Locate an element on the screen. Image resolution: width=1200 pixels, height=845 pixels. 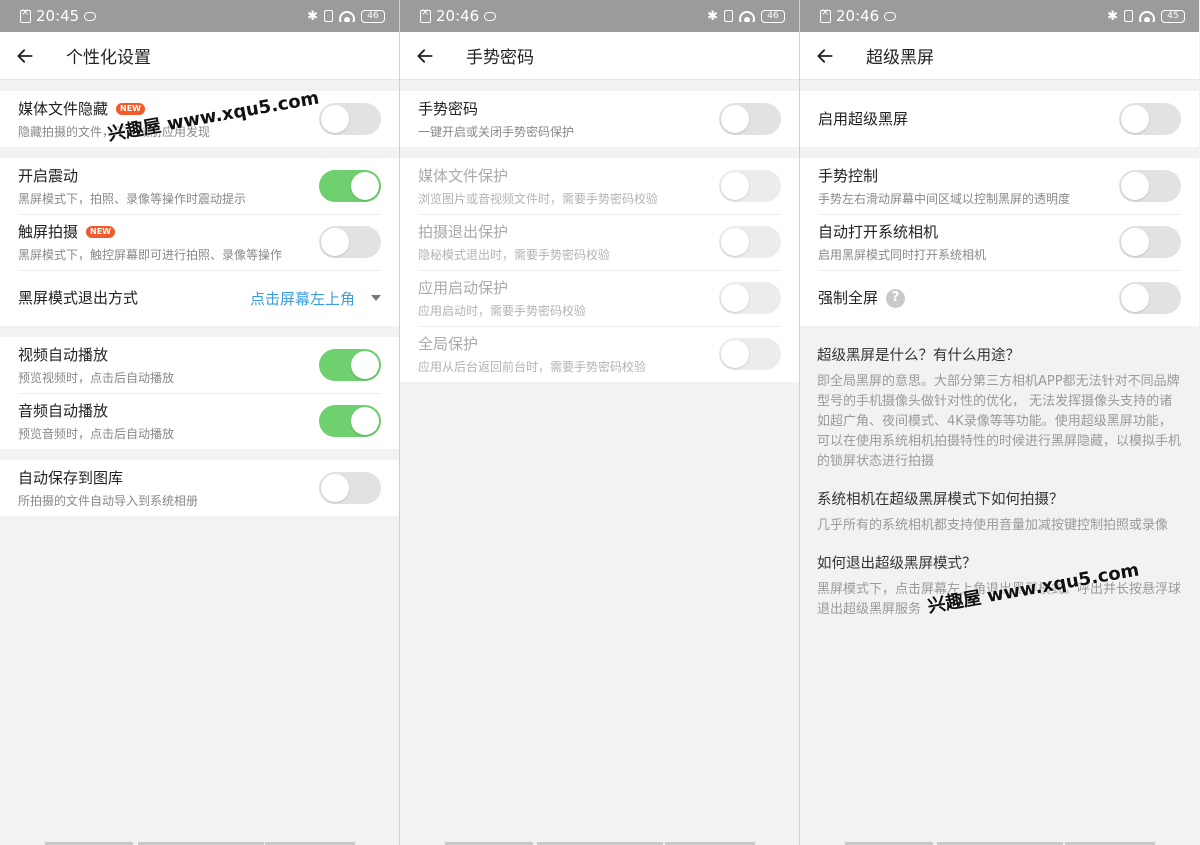
setting-description: 所拍摄的文件自动导入到系统相册 is located at coordinates (108, 500).